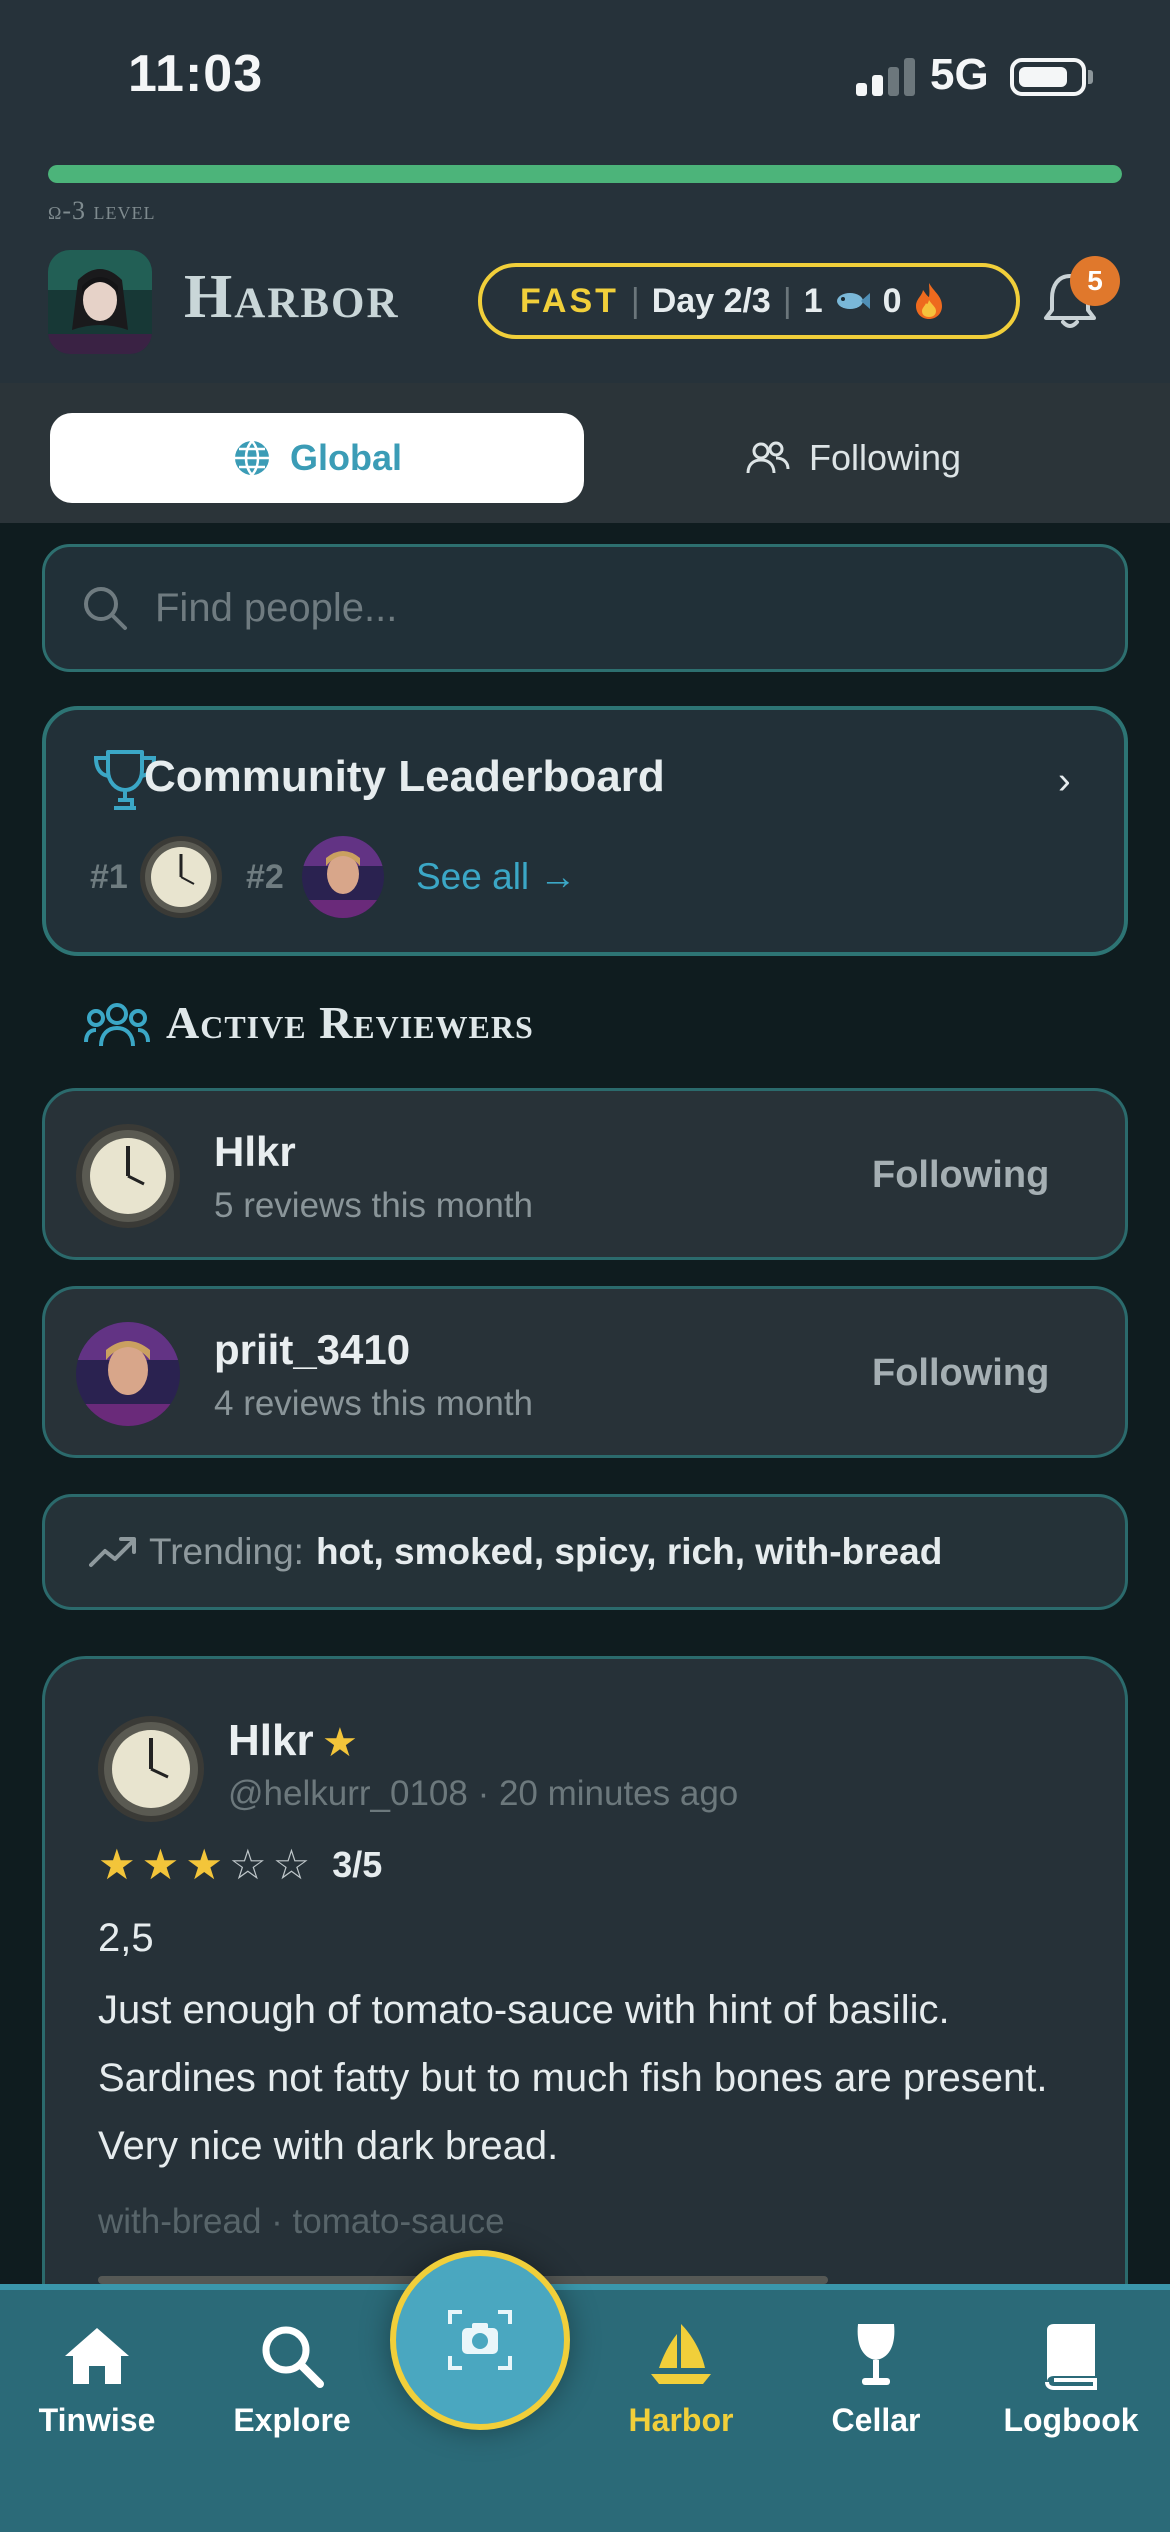 The width and height of the screenshot is (1170, 2532). I want to click on page-title: Harbor, so click(292, 297).